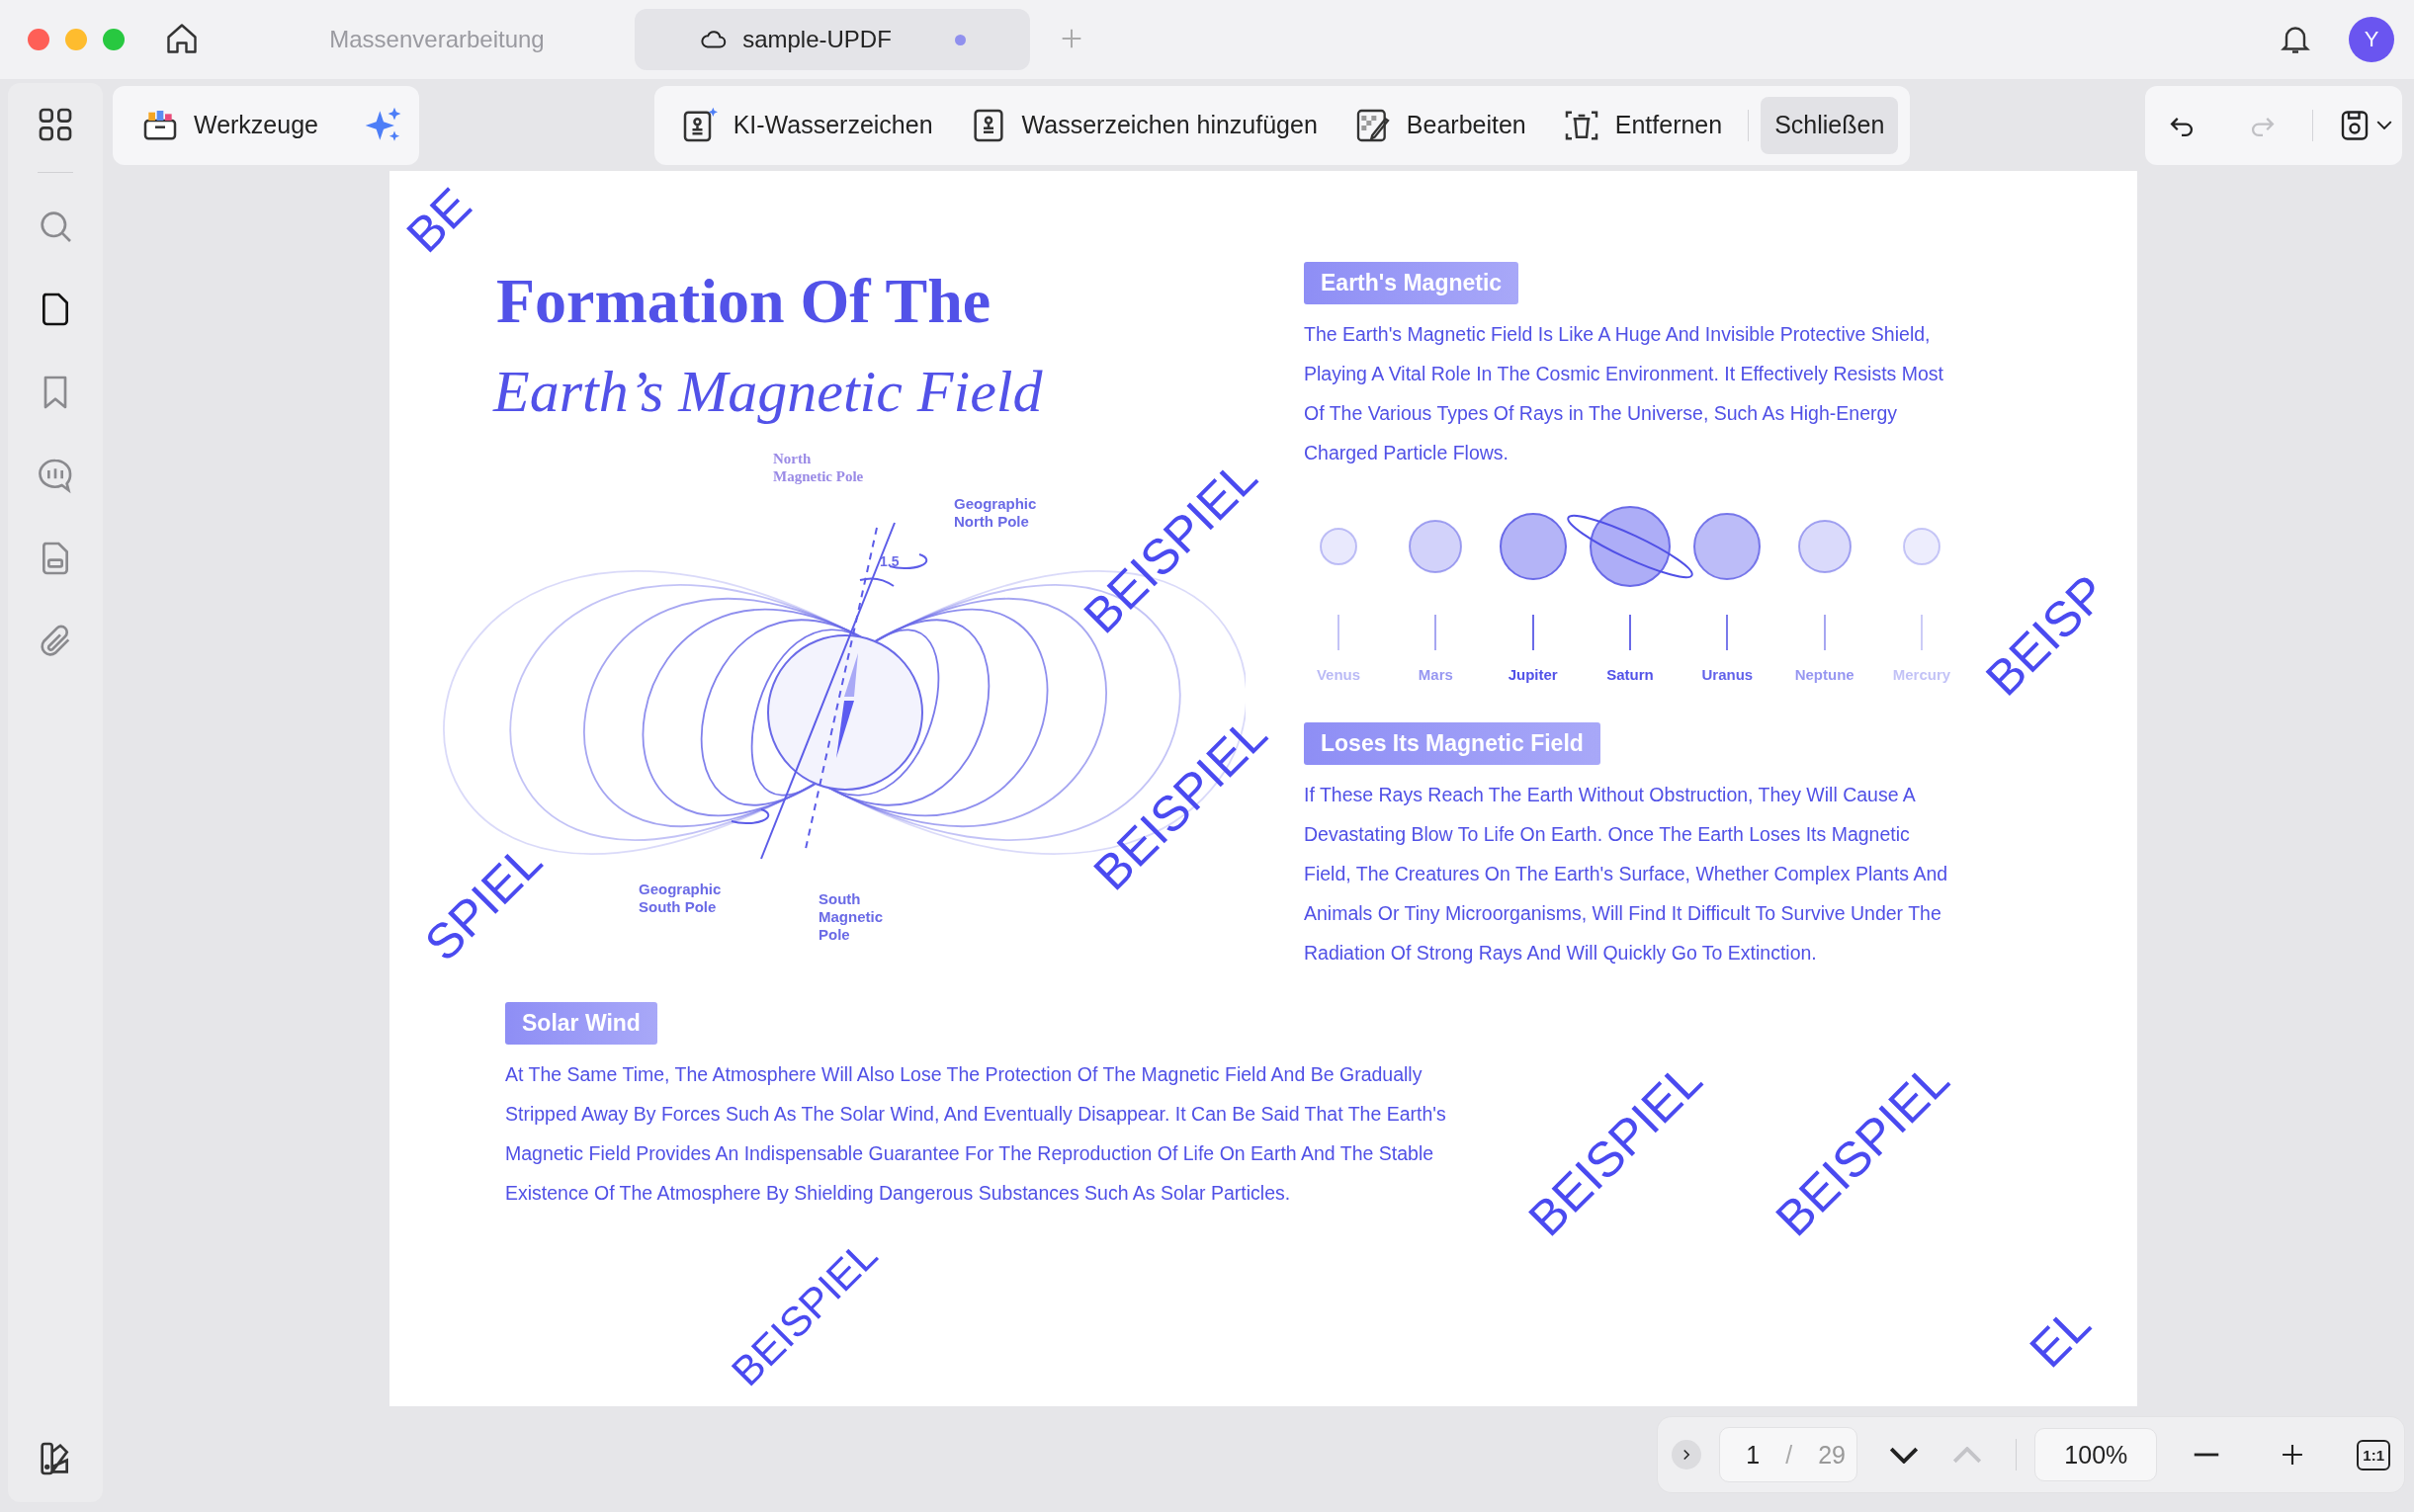 This screenshot has height=1512, width=2414. I want to click on current-page: 1, so click(1753, 1455).